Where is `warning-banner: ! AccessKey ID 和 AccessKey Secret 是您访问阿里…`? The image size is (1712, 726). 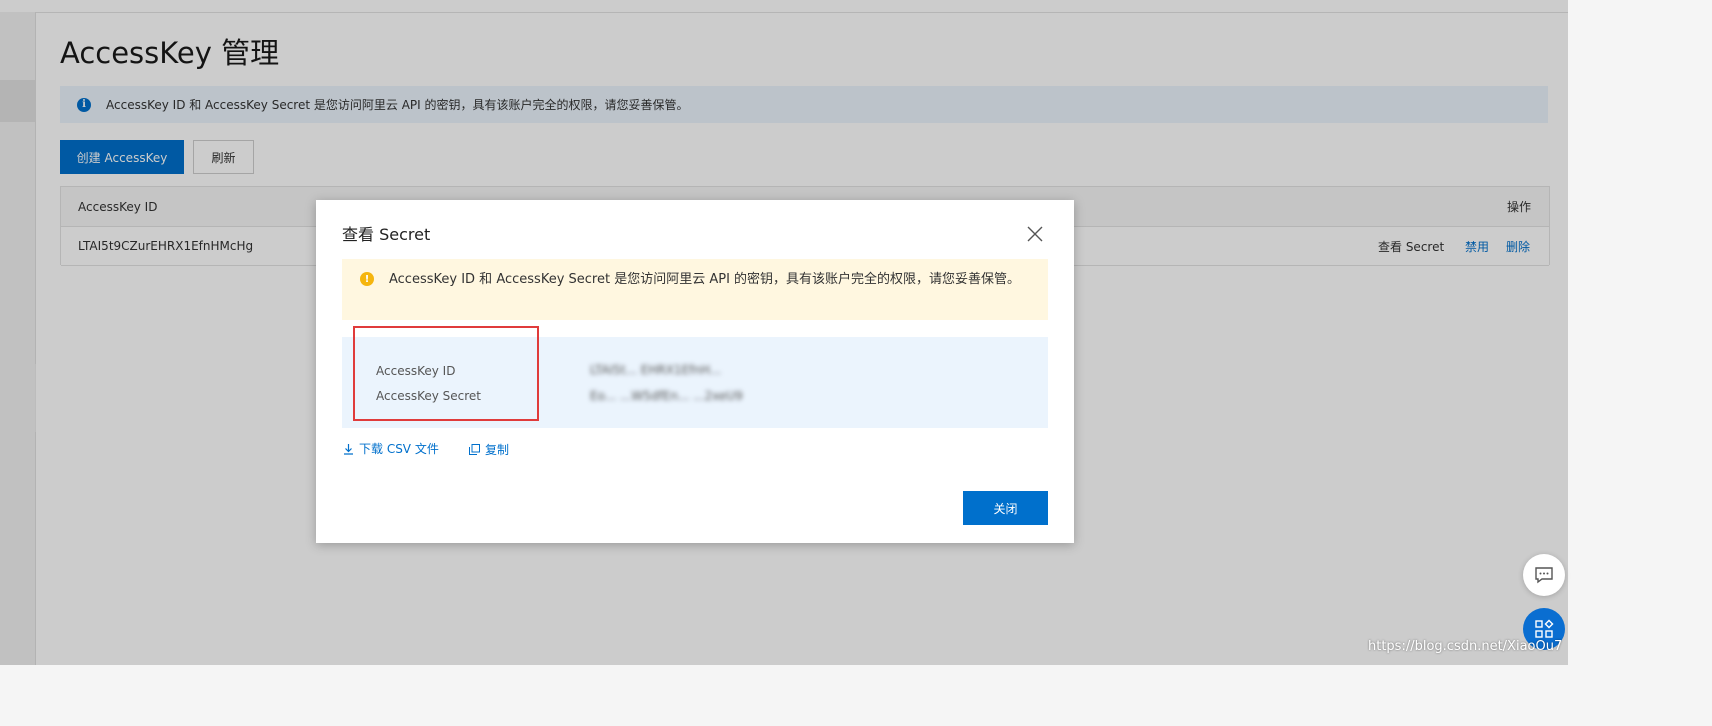 warning-banner: ! AccessKey ID 和 AccessKey Secret 是您访问阿里… is located at coordinates (695, 289).